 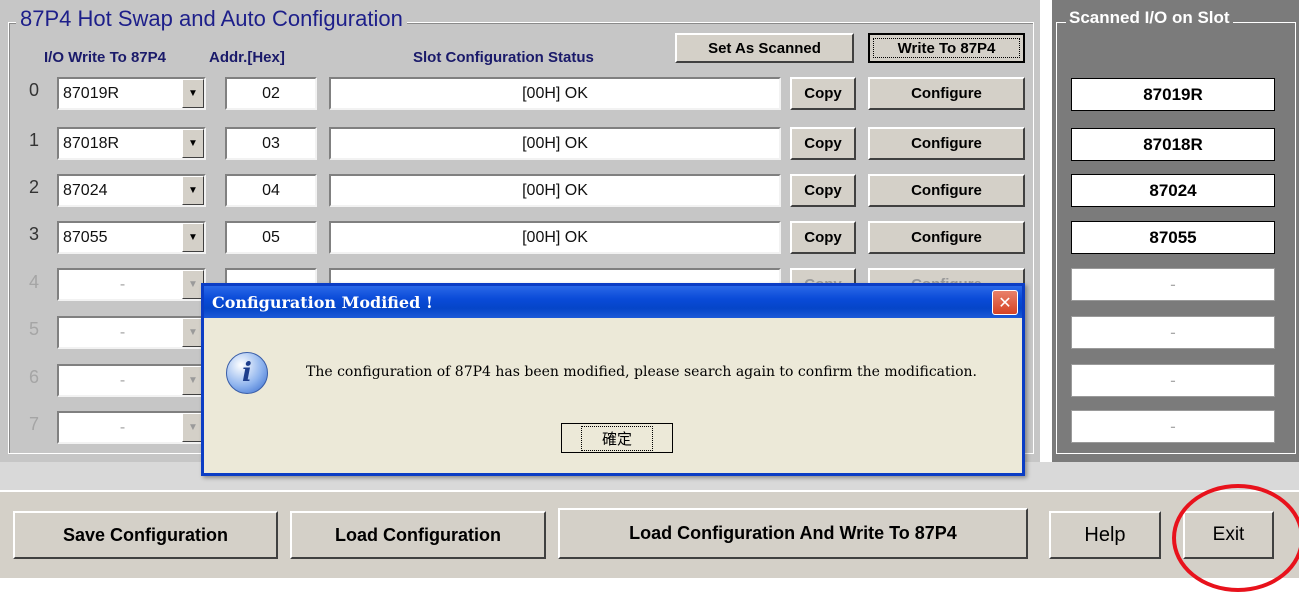 I want to click on slot-number: 6, so click(x=33, y=377).